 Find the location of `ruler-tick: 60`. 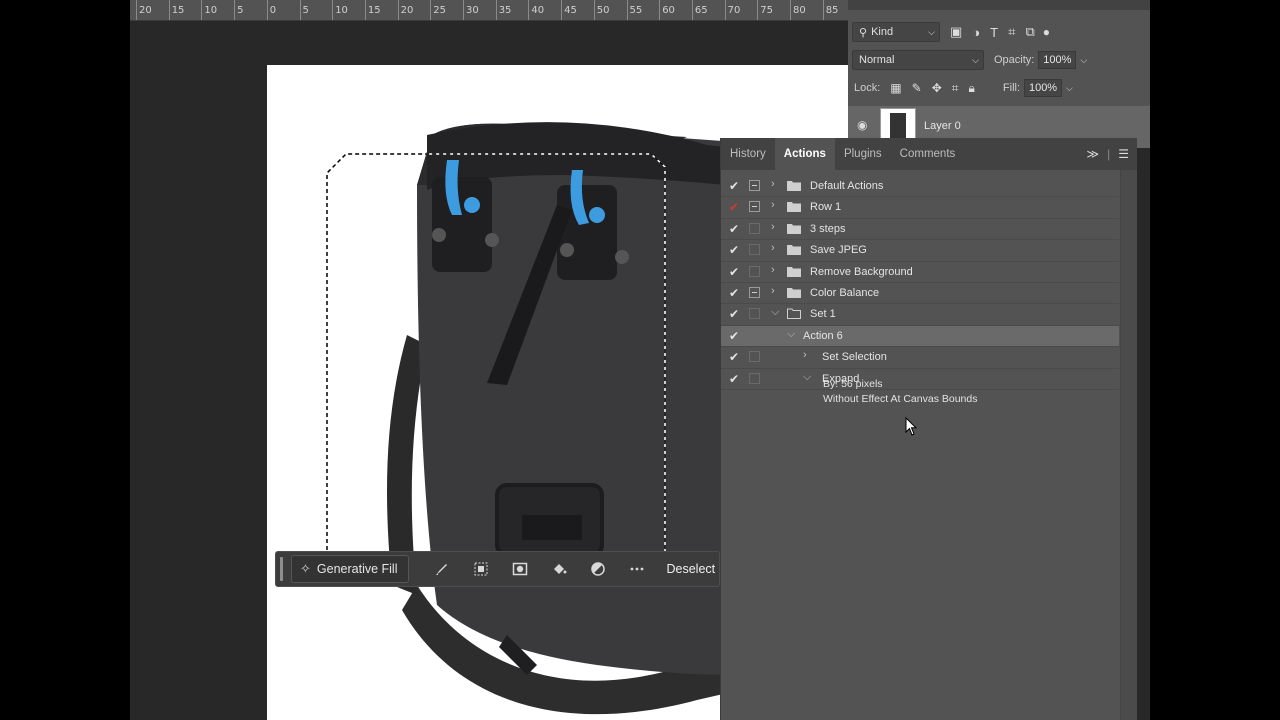

ruler-tick: 60 is located at coordinates (667, 10).